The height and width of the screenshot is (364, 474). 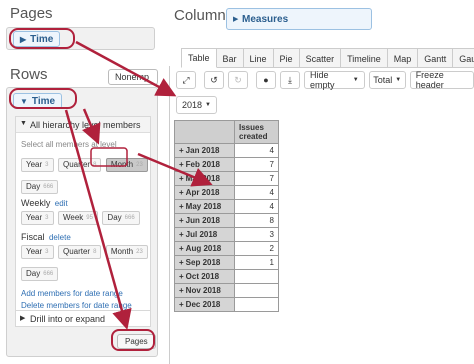 What do you see at coordinates (80, 38) in the screenshot?
I see `pages-drop-zone: ▶ Time` at bounding box center [80, 38].